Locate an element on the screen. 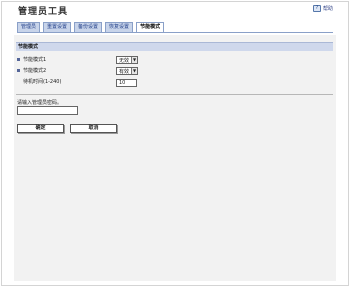 The image size is (350, 287). ok-button: 确定 is located at coordinates (40, 128).